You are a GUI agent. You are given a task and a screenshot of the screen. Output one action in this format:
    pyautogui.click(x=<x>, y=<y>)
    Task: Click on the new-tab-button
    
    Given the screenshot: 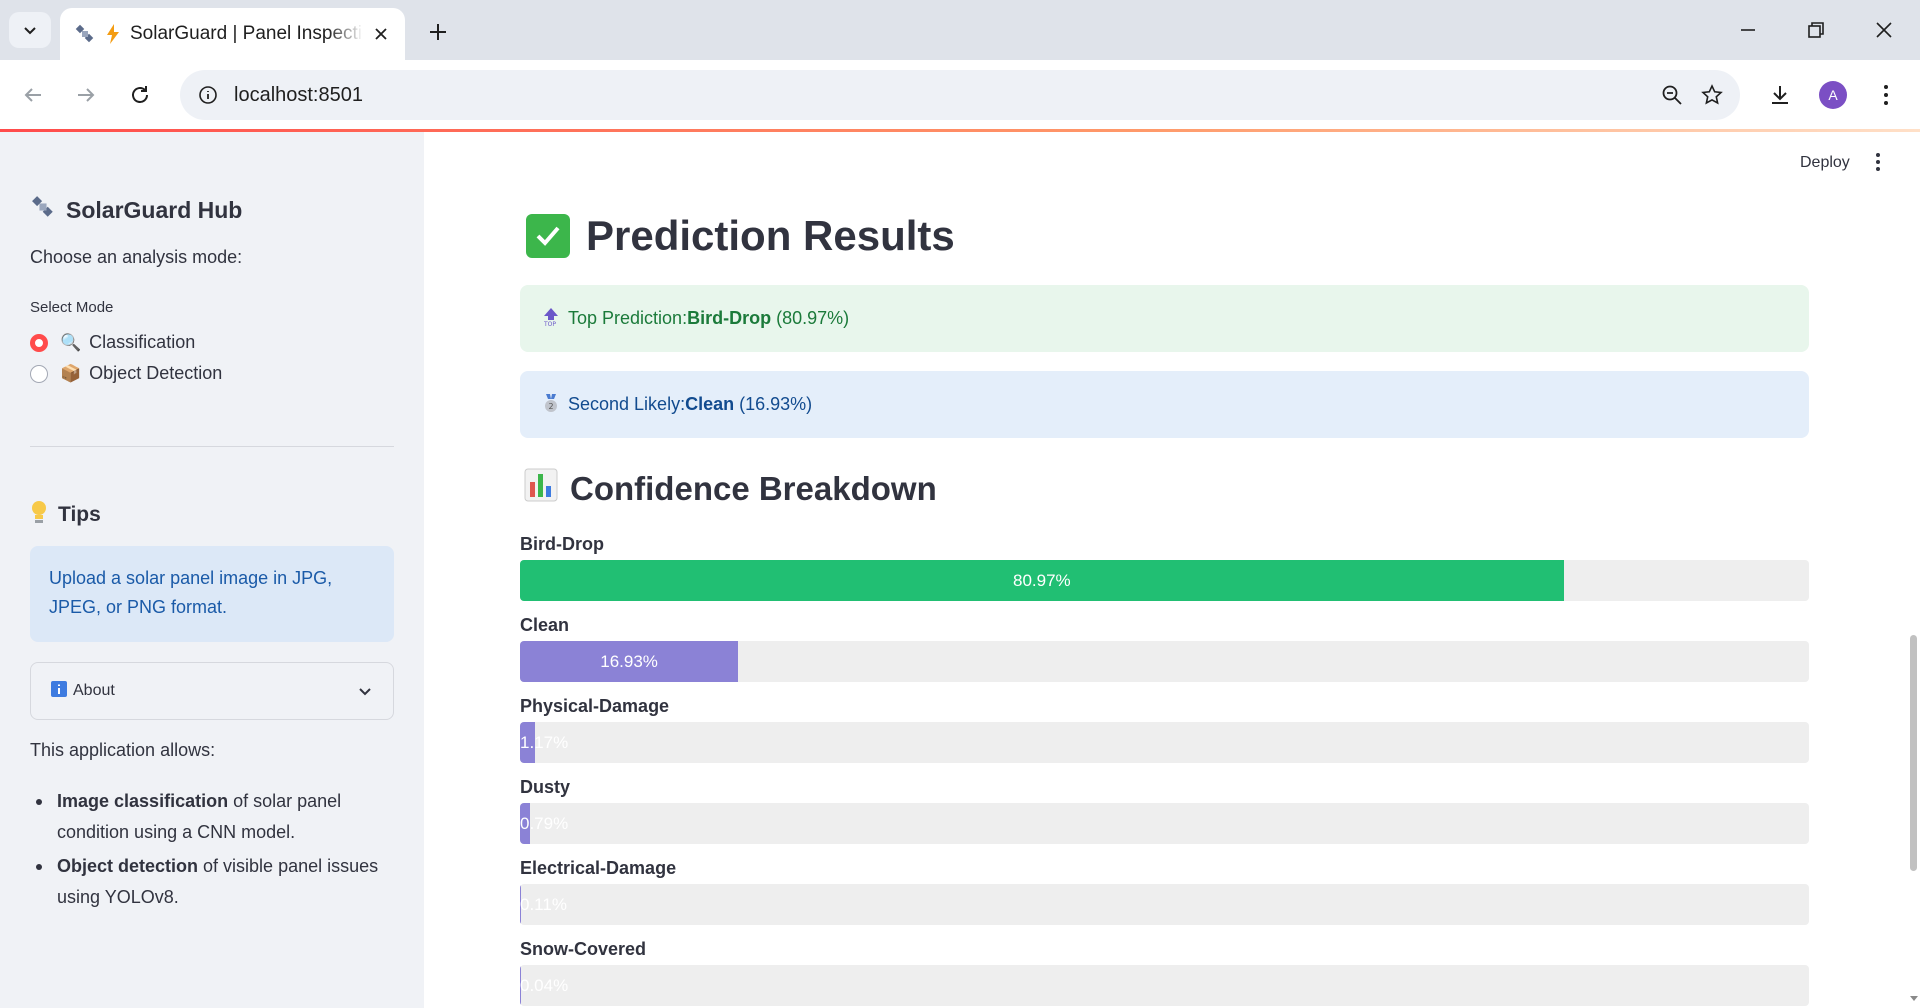 What is the action you would take?
    pyautogui.click(x=438, y=32)
    